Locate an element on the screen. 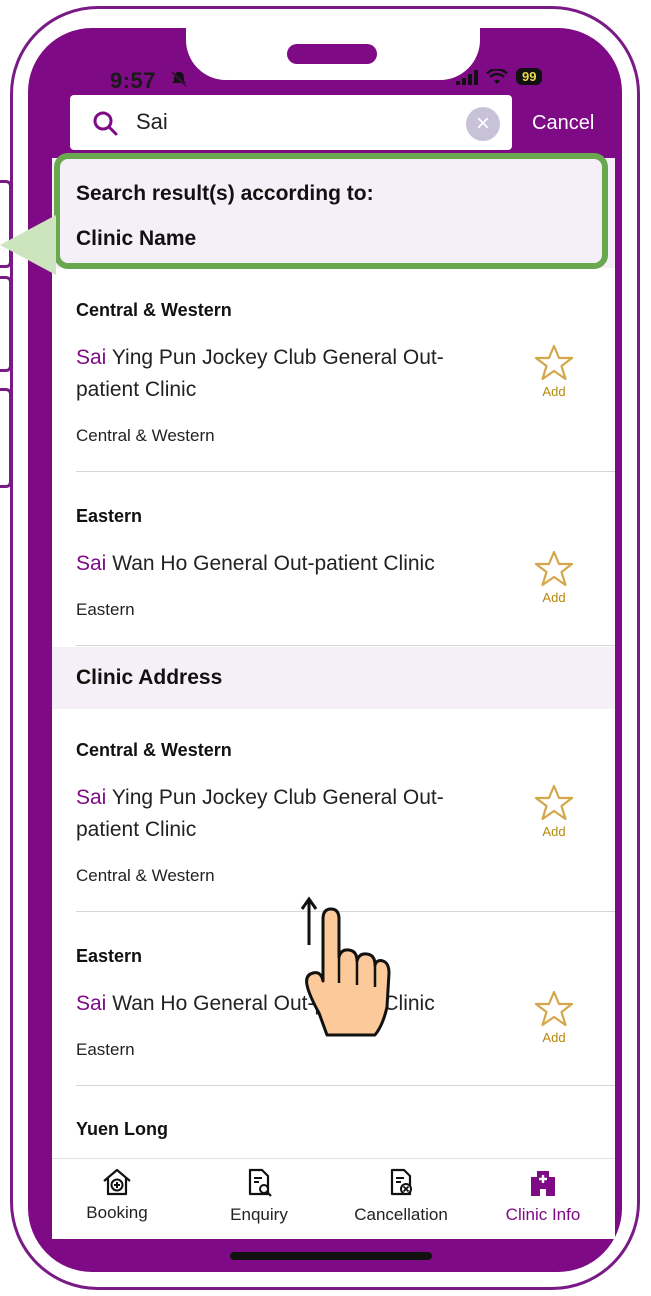 The image size is (651, 1296). highlight-annotation-box is located at coordinates (331, 211).